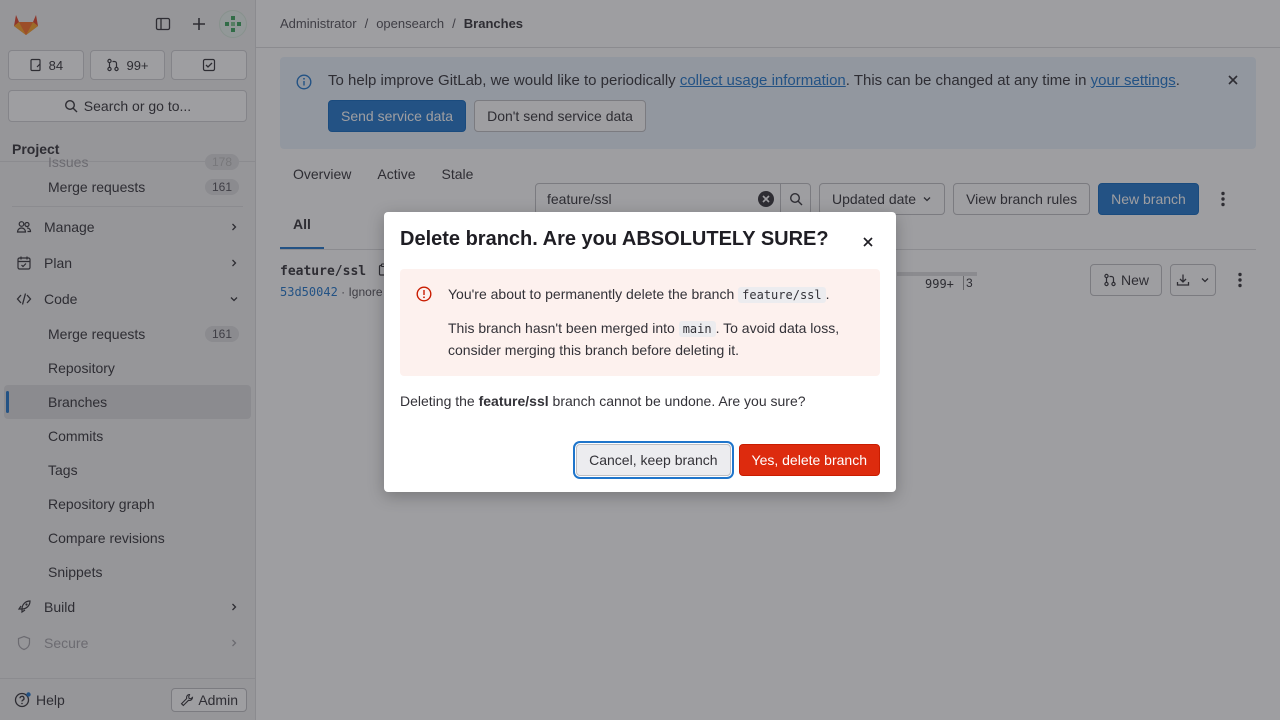  I want to click on alert-text: This branch hasn't been merged into, so click(563, 328).